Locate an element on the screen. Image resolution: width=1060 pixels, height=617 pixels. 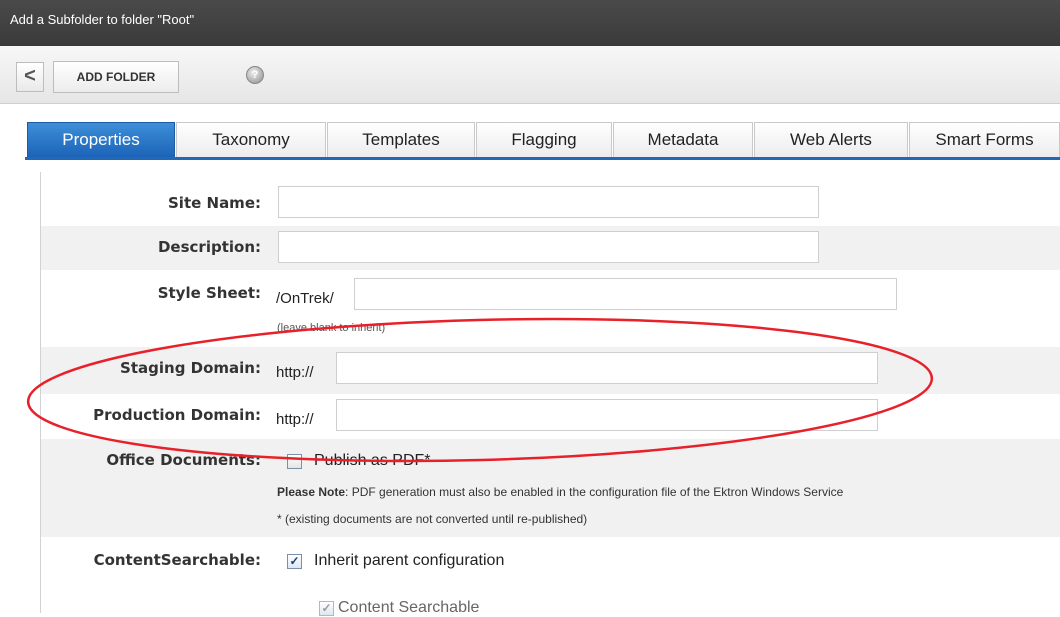
content-searchable-option-label: Content Searchable is located at coordinates (409, 607).